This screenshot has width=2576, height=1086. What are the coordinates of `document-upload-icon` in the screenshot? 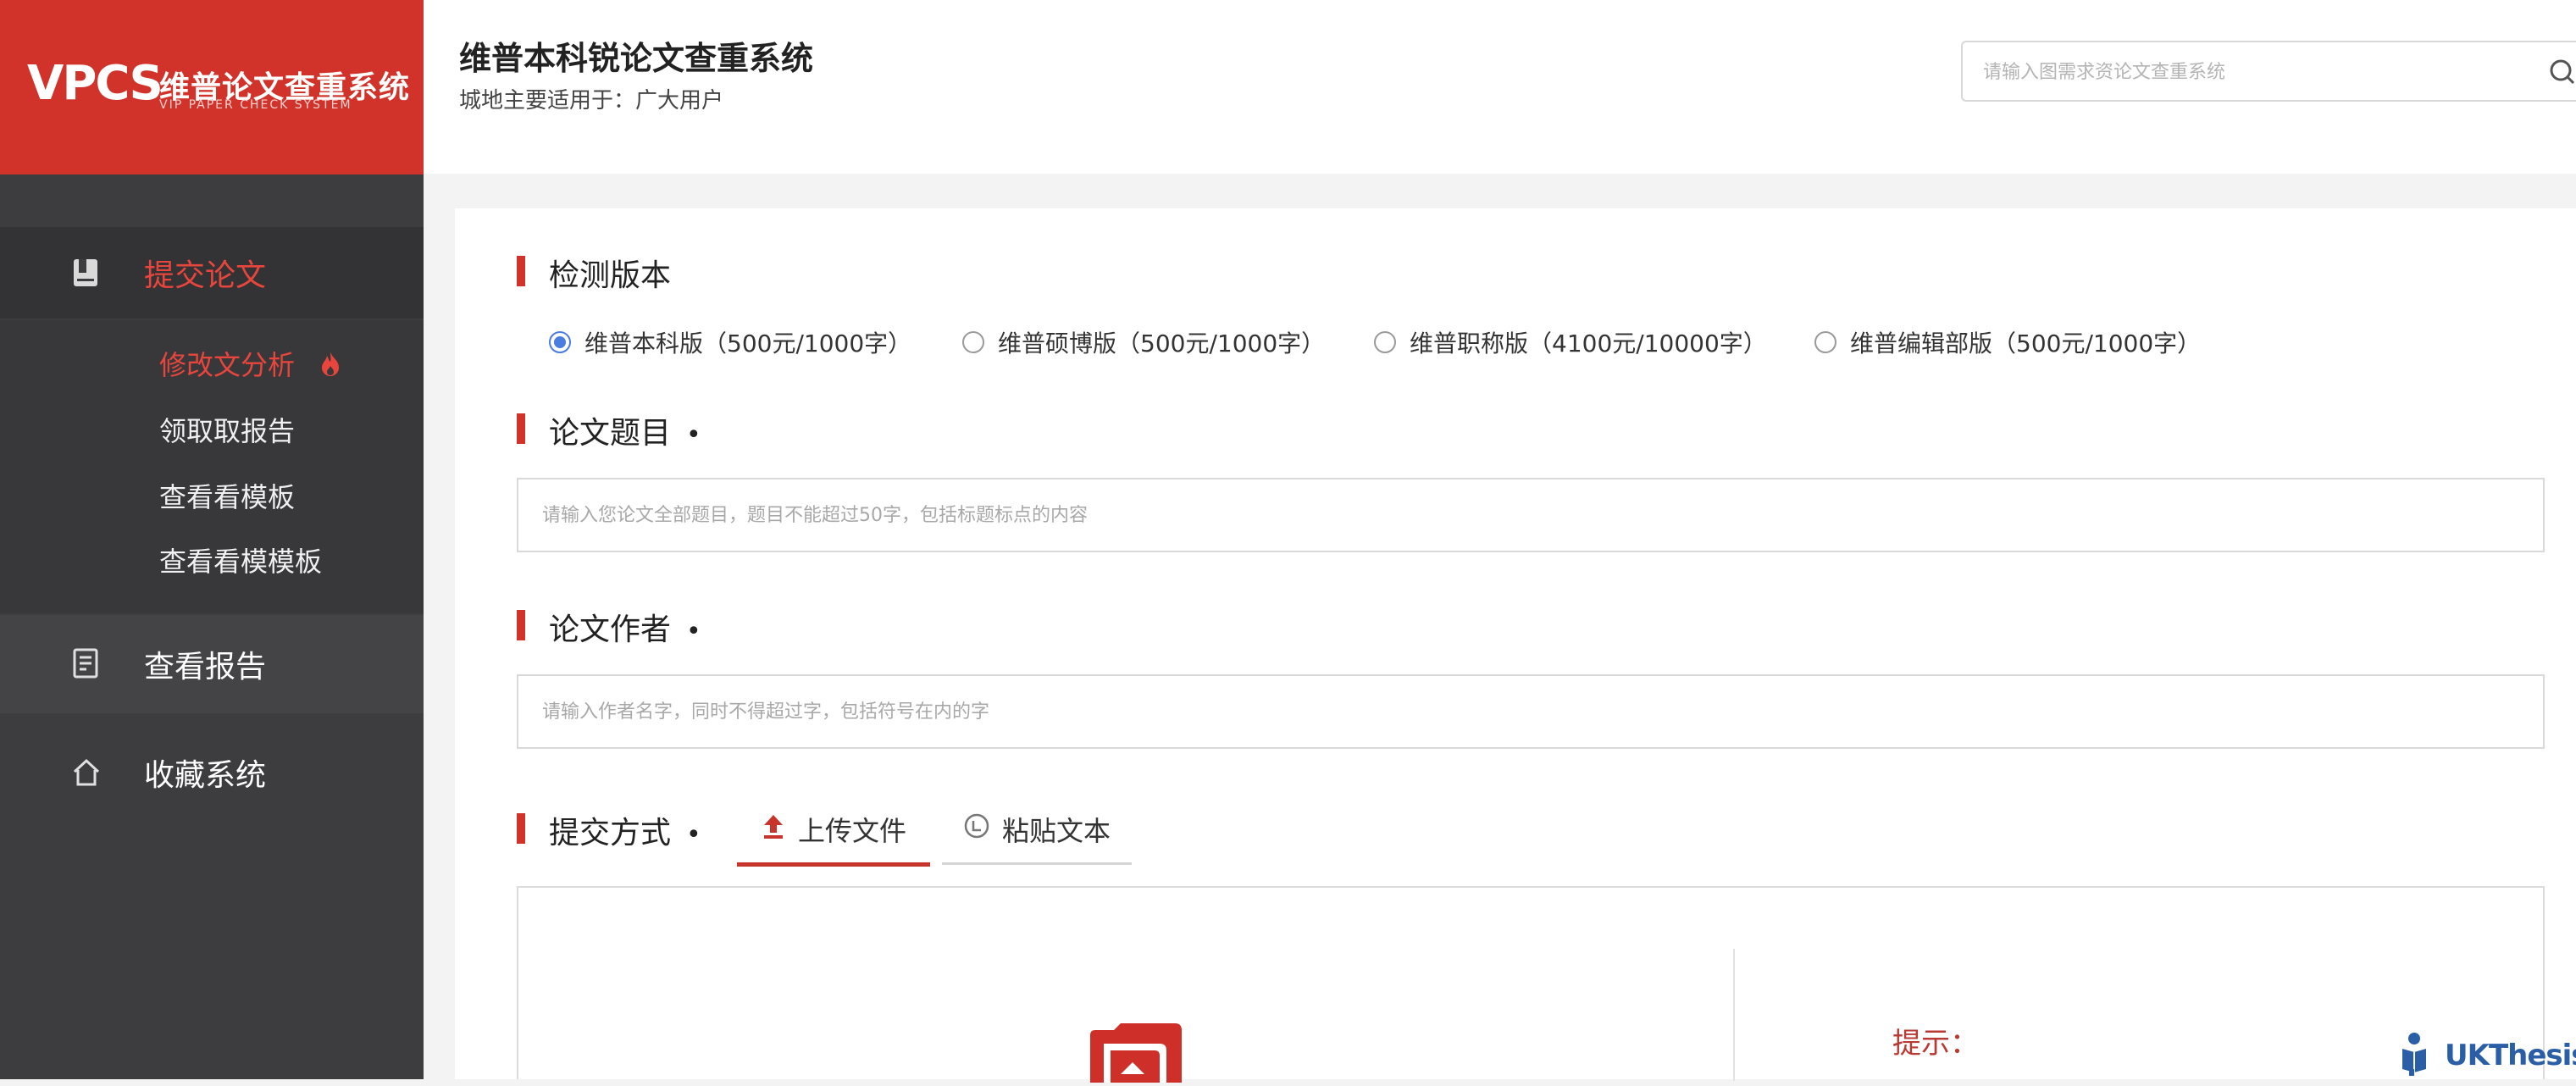 It's located at (1136, 1054).